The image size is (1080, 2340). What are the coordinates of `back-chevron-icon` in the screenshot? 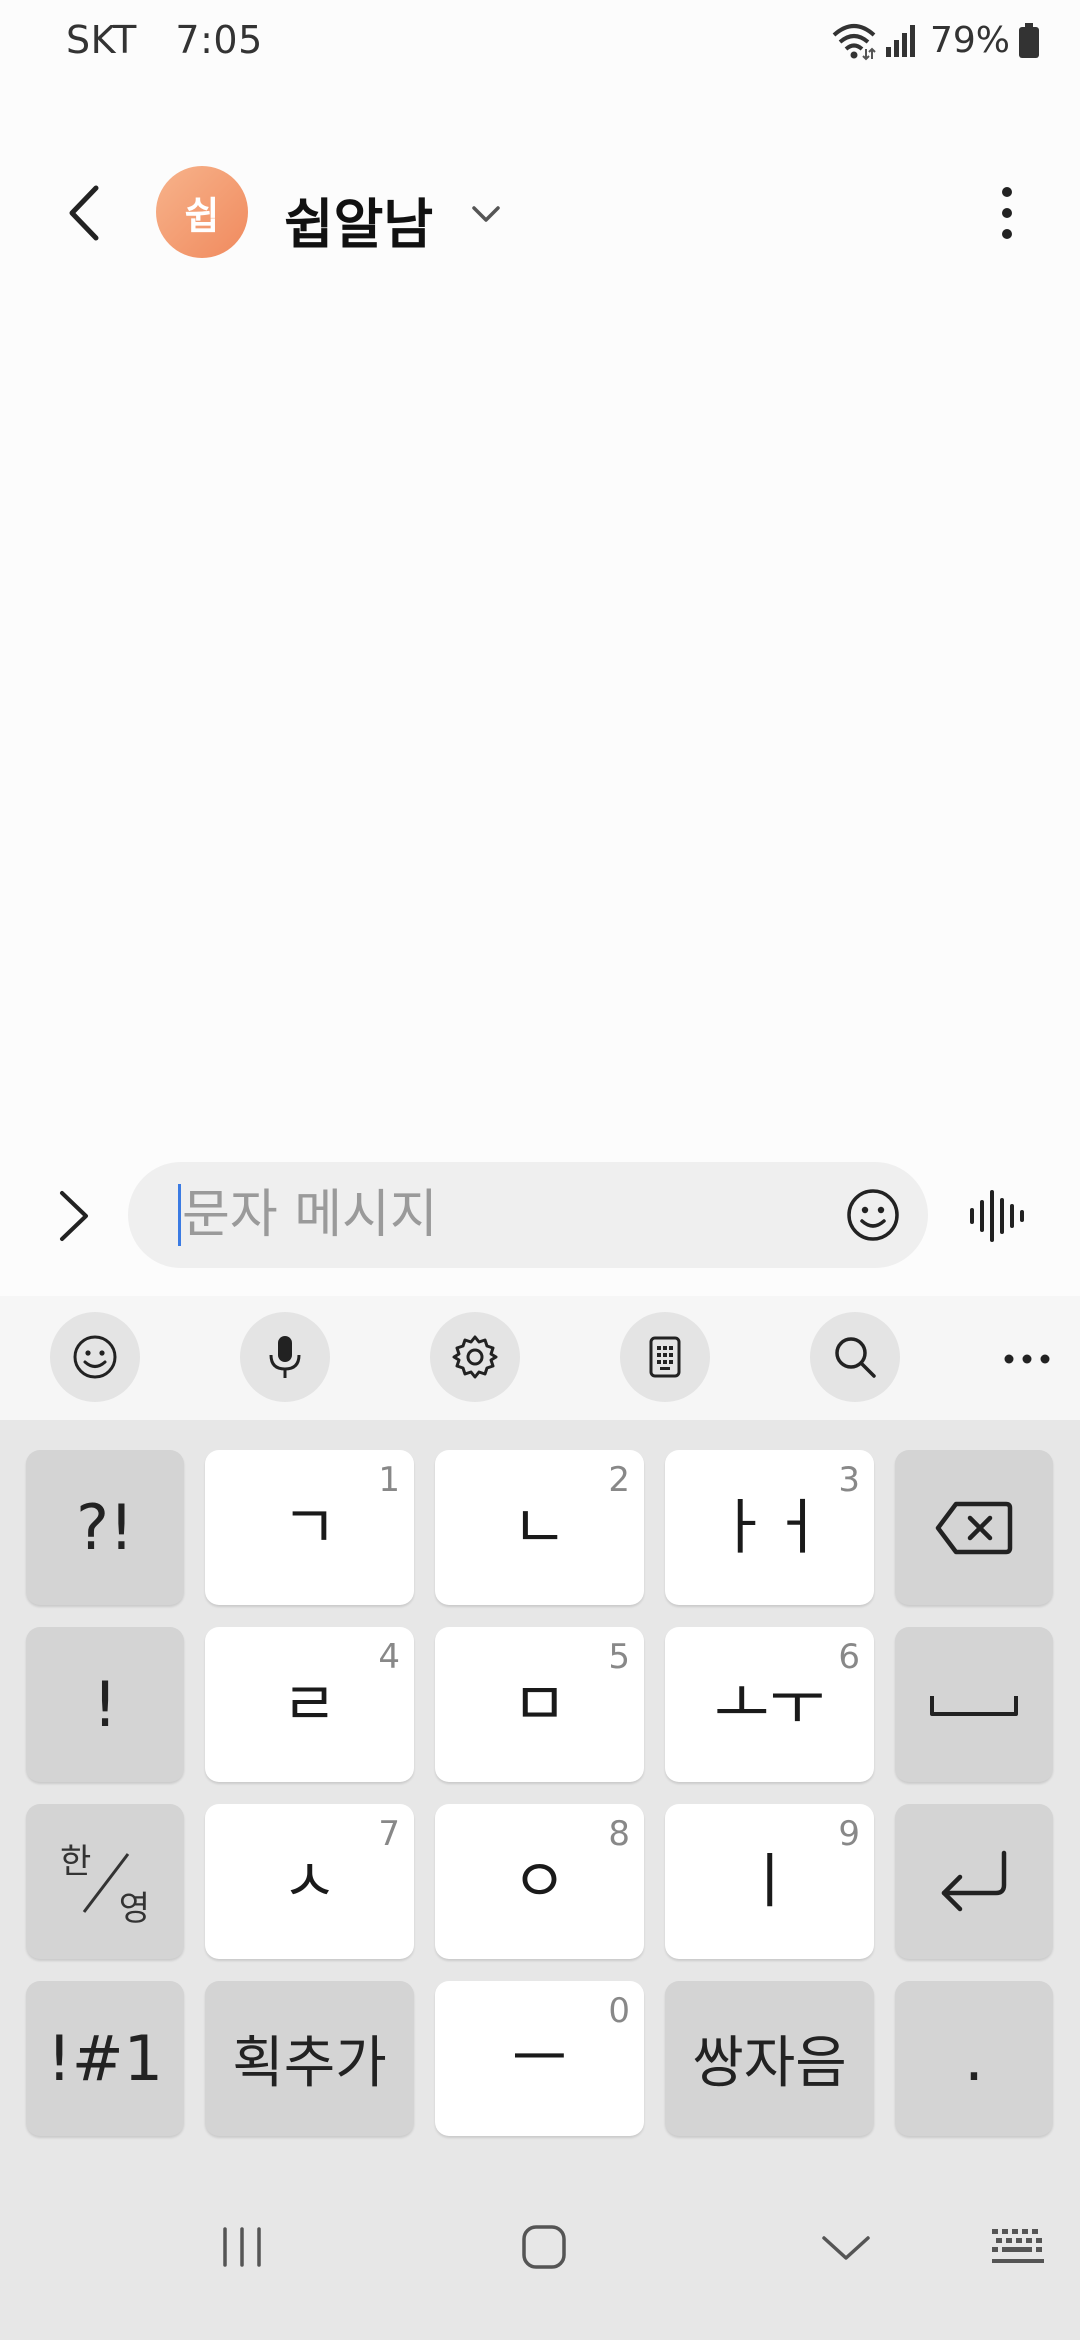 It's located at (846, 2248).